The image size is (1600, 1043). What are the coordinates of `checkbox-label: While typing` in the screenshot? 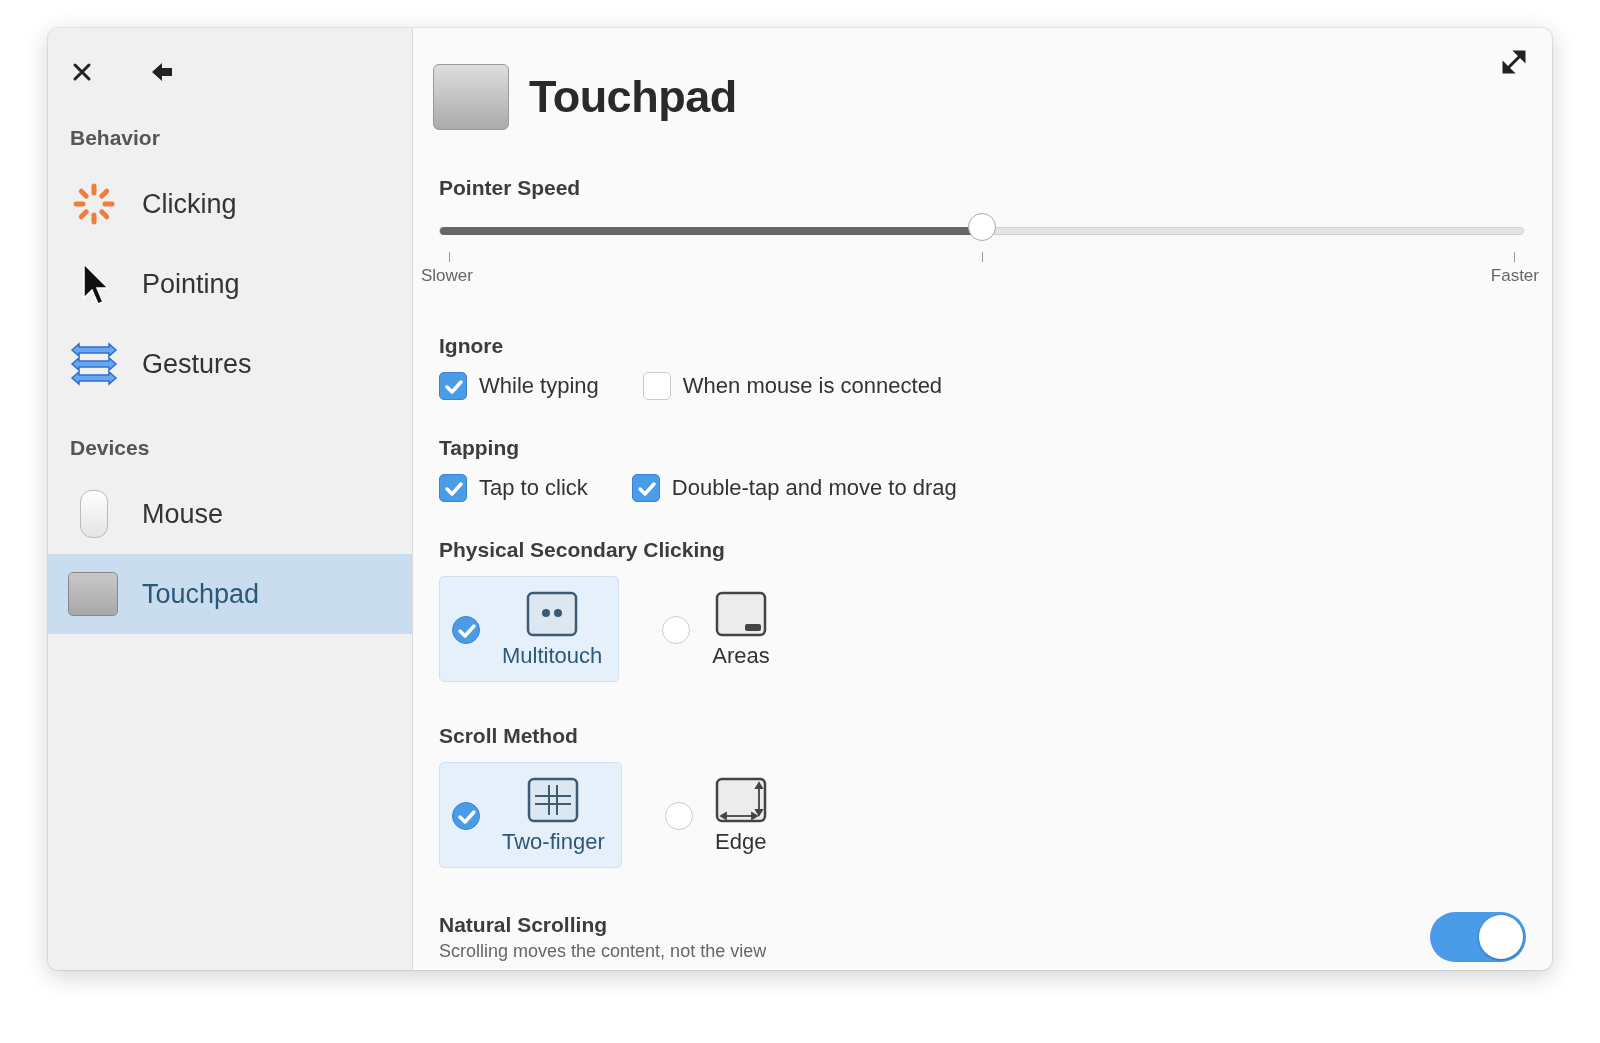 It's located at (539, 386).